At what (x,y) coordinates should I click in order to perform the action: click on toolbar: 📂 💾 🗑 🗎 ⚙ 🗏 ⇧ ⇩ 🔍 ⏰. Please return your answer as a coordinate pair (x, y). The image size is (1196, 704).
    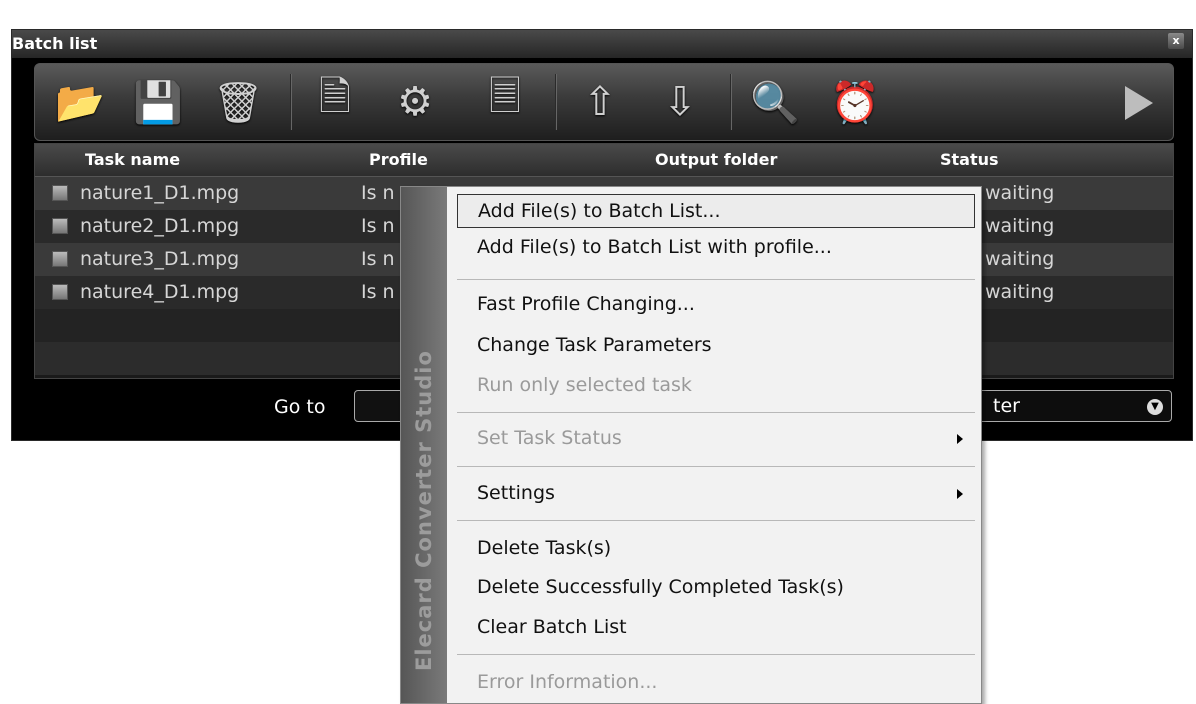
    Looking at the image, I should click on (604, 102).